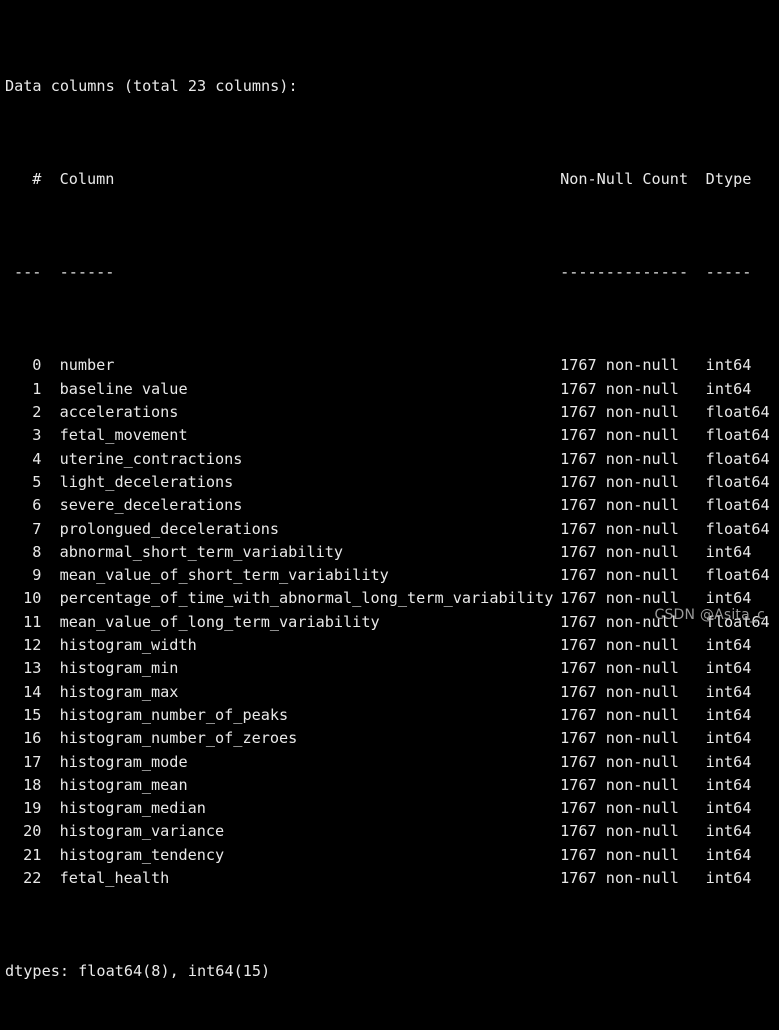 Image resolution: width=779 pixels, height=1030 pixels. What do you see at coordinates (32, 808) in the screenshot?
I see `row-index: 19` at bounding box center [32, 808].